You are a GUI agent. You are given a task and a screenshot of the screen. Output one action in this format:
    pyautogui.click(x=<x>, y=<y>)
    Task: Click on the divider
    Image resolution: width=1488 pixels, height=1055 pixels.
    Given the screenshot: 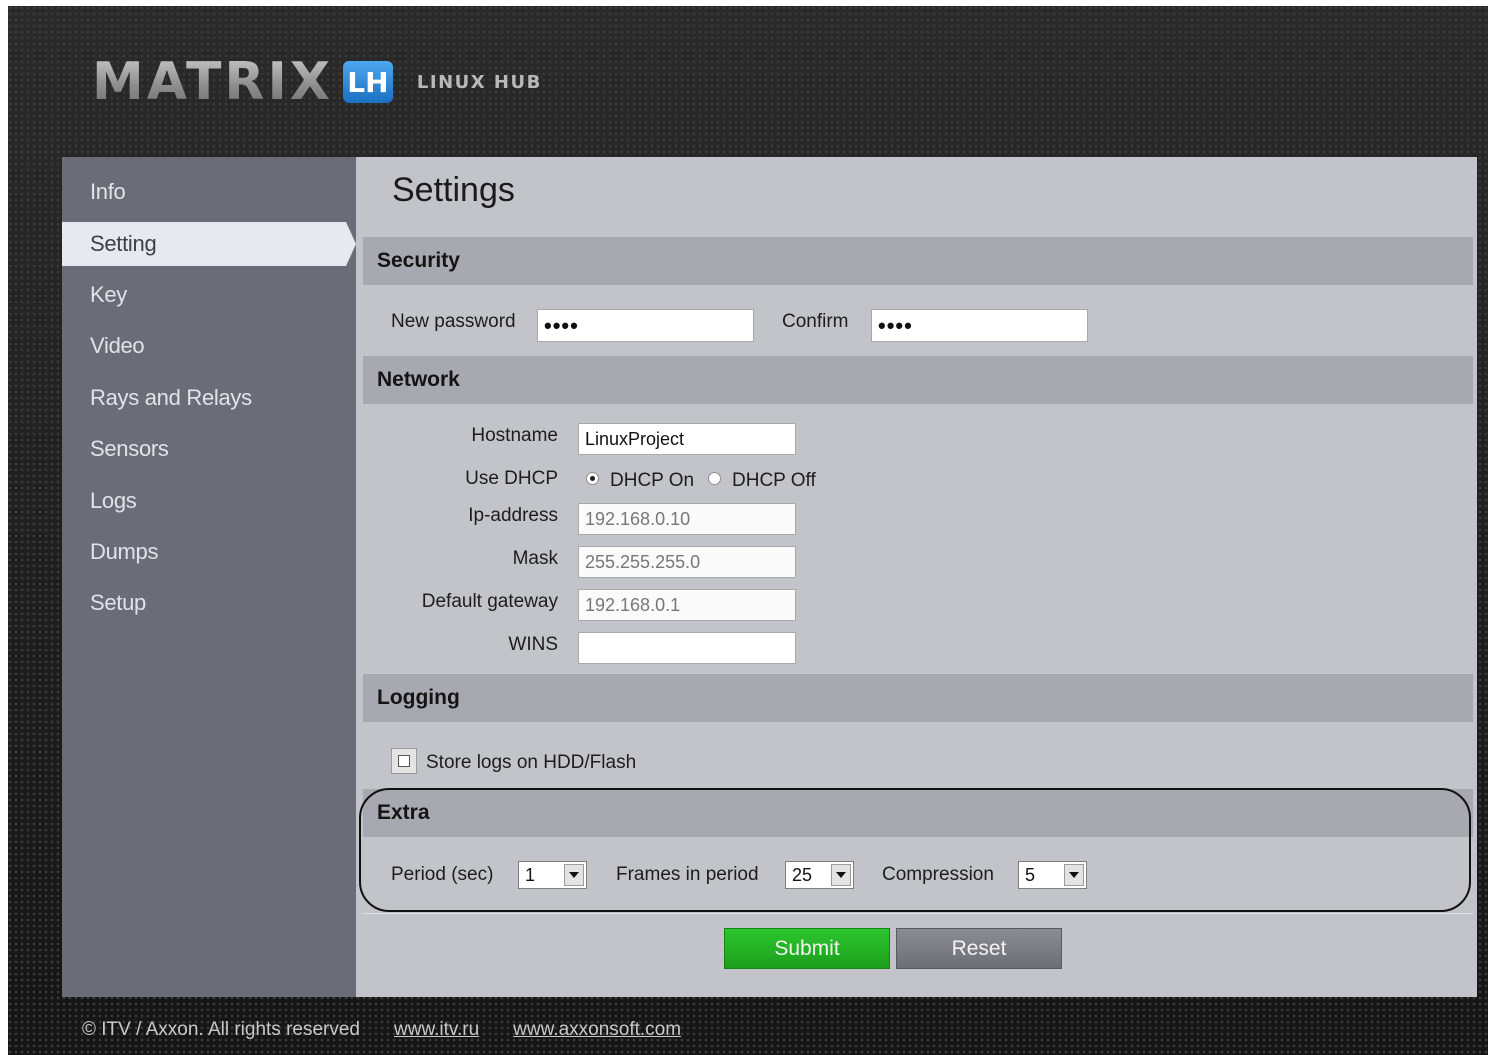 What is the action you would take?
    pyautogui.click(x=918, y=913)
    